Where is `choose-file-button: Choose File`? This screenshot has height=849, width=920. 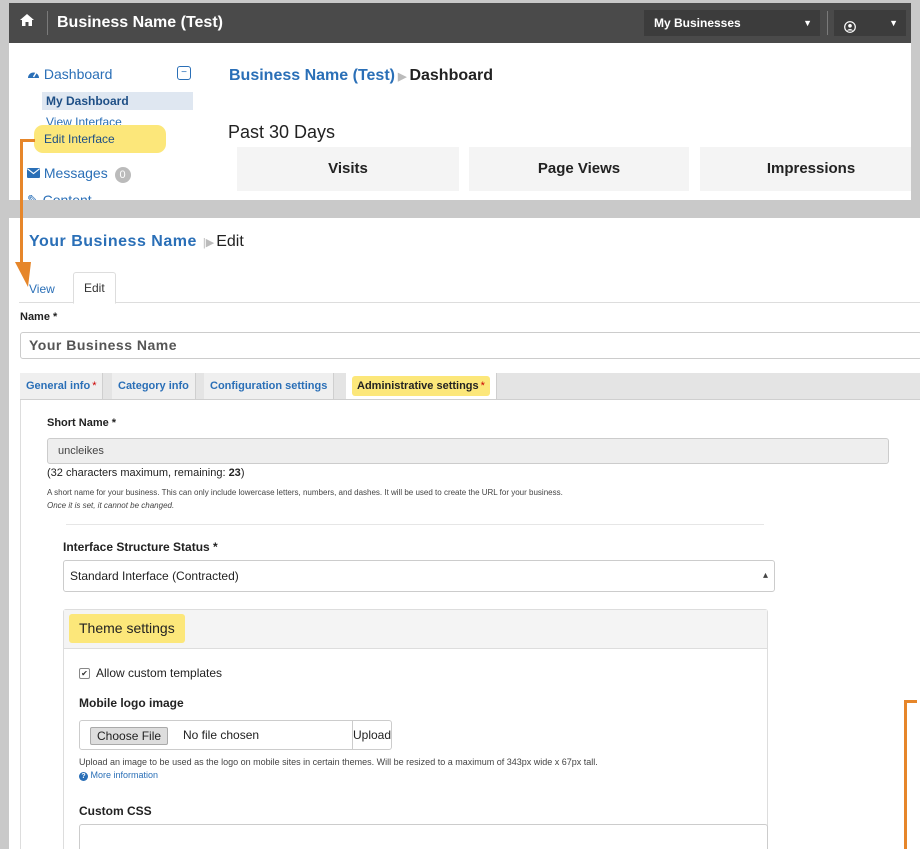 choose-file-button: Choose File is located at coordinates (129, 736).